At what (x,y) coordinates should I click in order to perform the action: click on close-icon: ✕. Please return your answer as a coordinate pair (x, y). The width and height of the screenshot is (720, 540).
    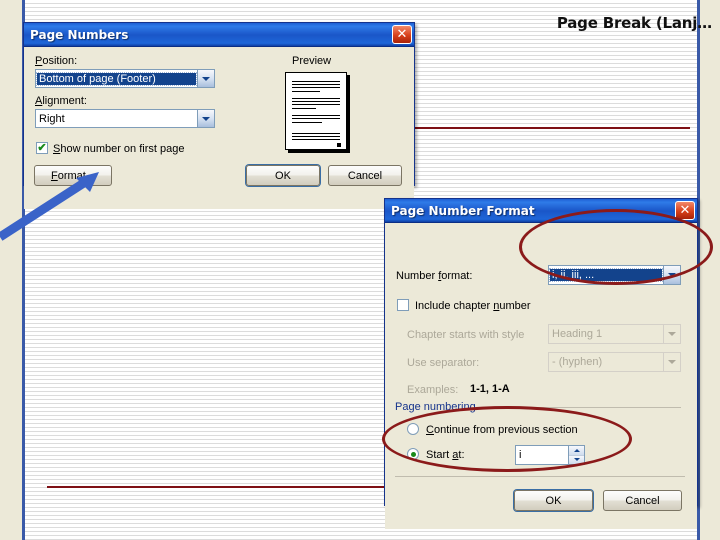
    Looking at the image, I should click on (402, 34).